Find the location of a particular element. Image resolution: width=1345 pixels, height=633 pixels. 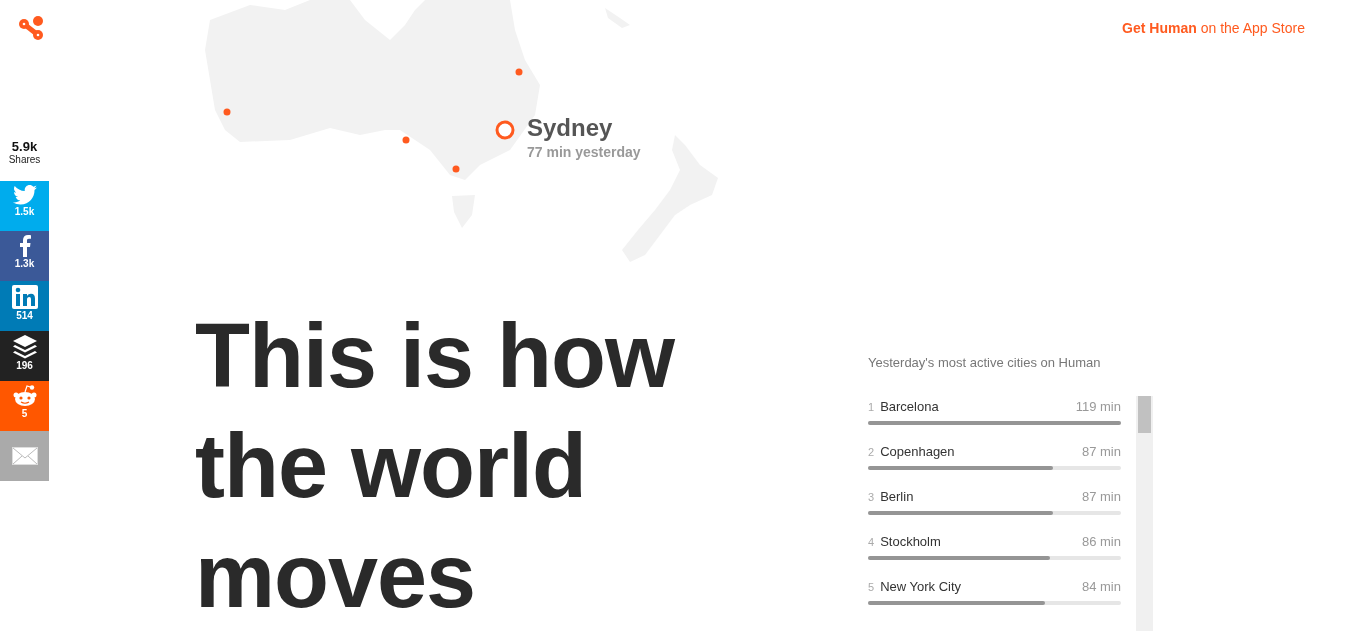

rank-number: 1 is located at coordinates (871, 407).